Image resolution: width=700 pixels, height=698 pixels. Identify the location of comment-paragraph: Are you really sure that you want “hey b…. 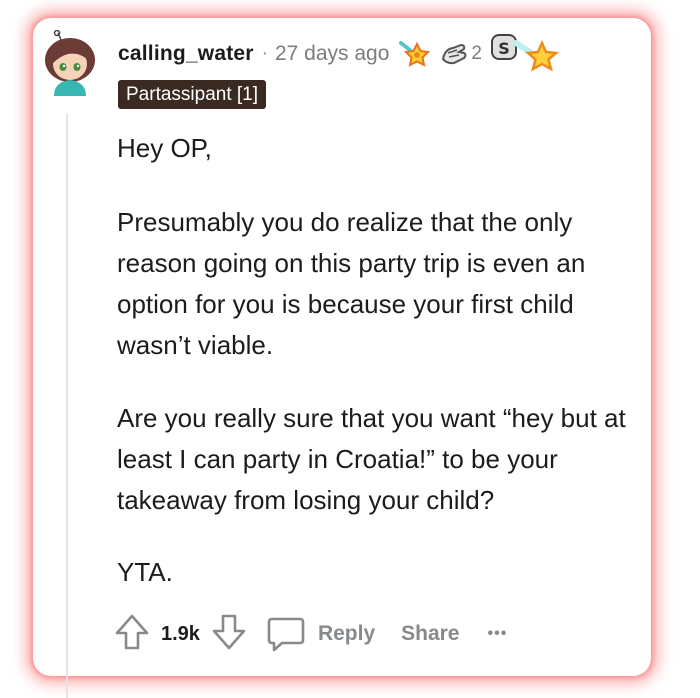
(371, 459).